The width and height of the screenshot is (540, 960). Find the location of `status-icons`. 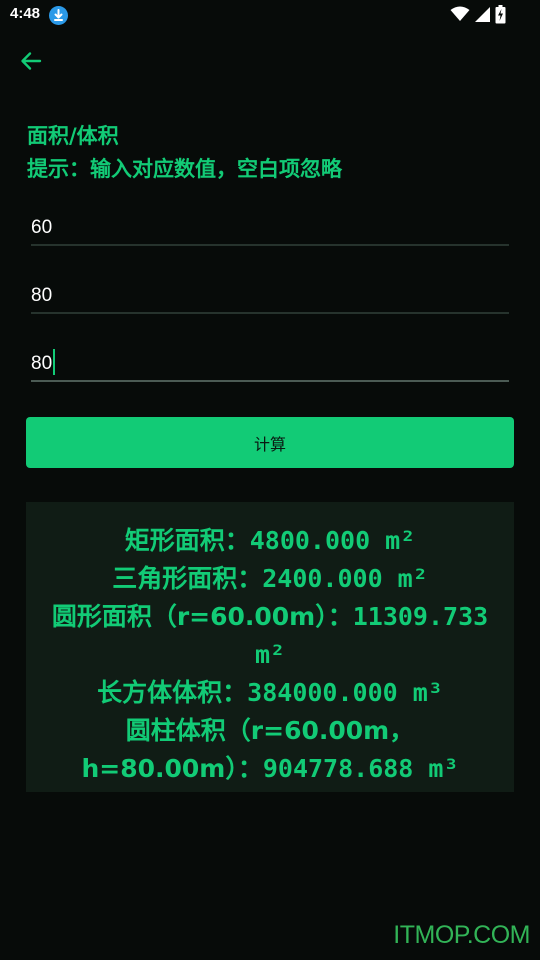

status-icons is located at coordinates (478, 16).